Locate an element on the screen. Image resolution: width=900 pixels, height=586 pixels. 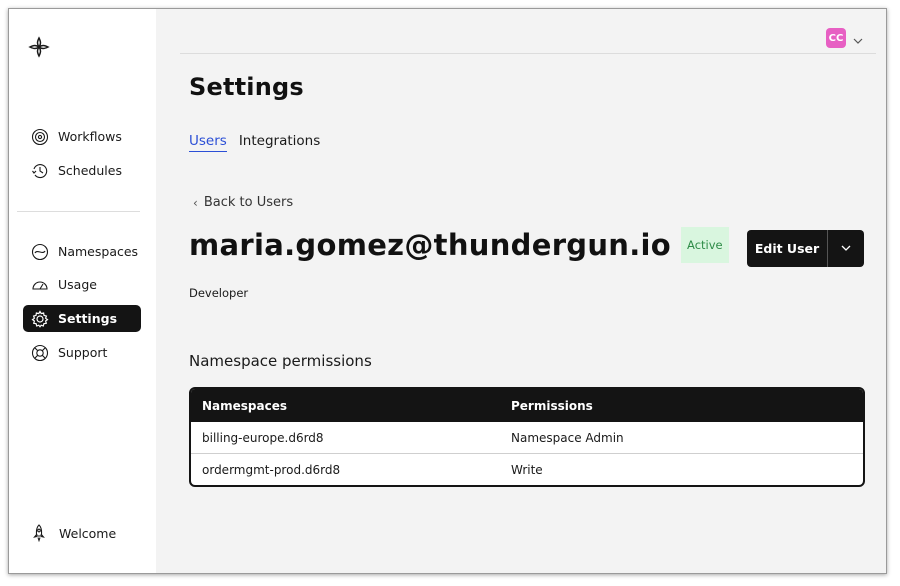
back-to-users-link: ‹ Back to Users is located at coordinates (243, 202).